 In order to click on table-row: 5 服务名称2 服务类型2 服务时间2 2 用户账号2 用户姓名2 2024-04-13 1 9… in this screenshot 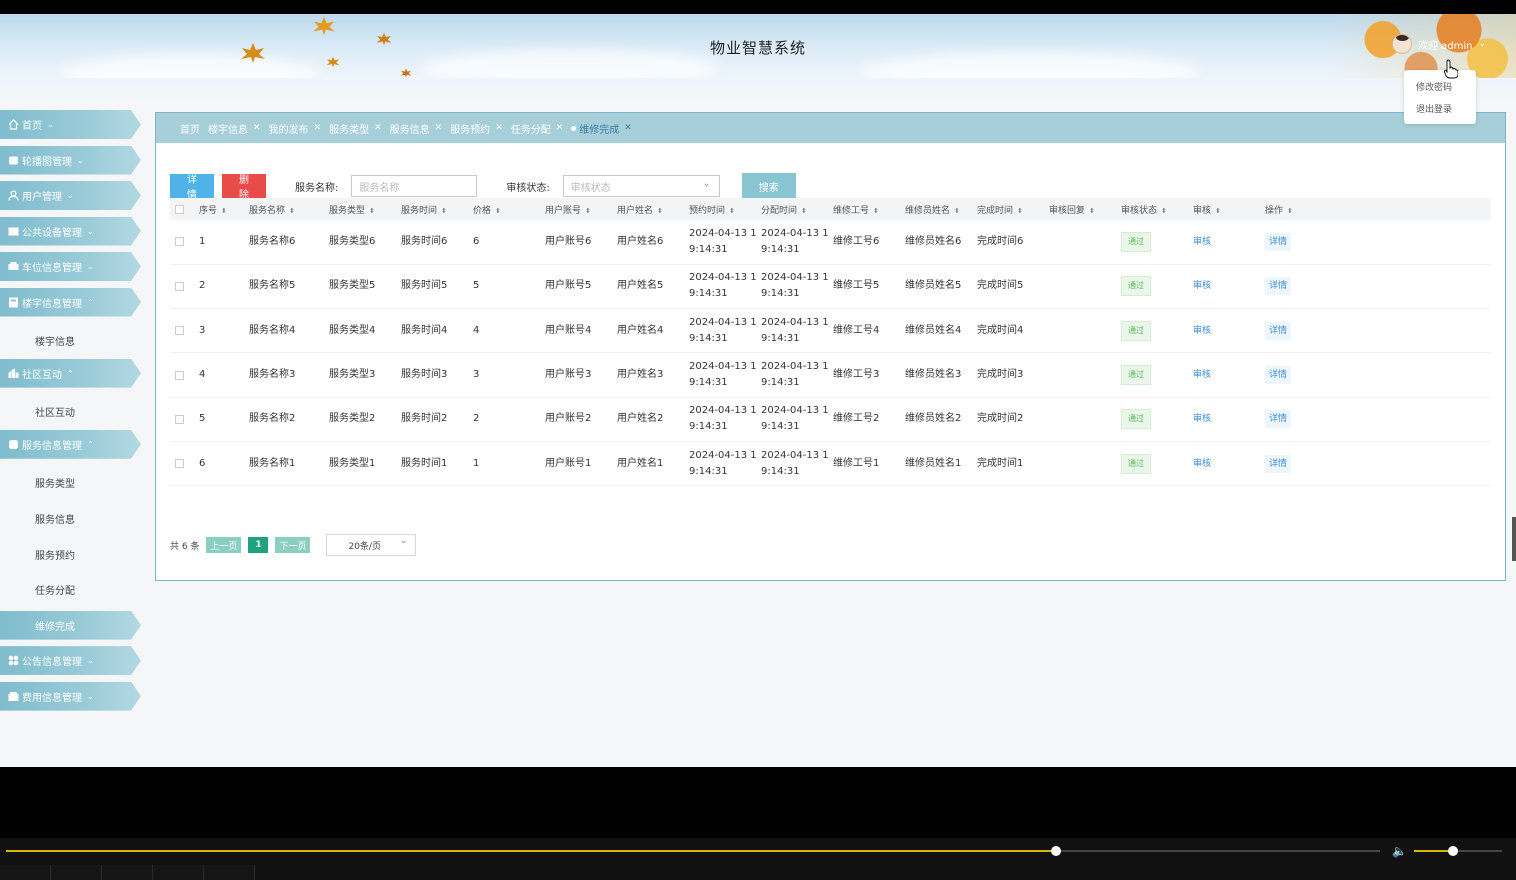, I will do `click(830, 419)`.